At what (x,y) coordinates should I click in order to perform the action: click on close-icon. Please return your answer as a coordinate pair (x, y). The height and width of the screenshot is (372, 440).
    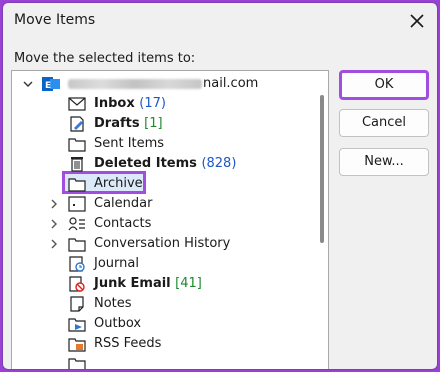
    Looking at the image, I should click on (417, 21).